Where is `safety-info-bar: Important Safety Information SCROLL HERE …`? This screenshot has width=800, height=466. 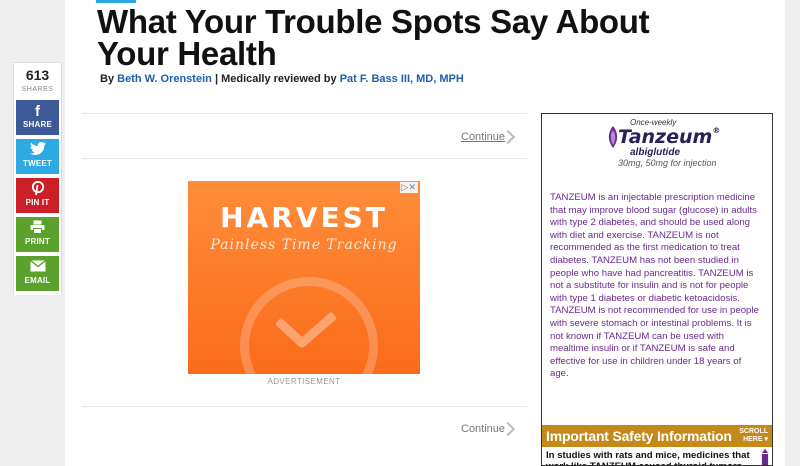 safety-info-bar: Important Safety Information SCROLL HERE … is located at coordinates (657, 436).